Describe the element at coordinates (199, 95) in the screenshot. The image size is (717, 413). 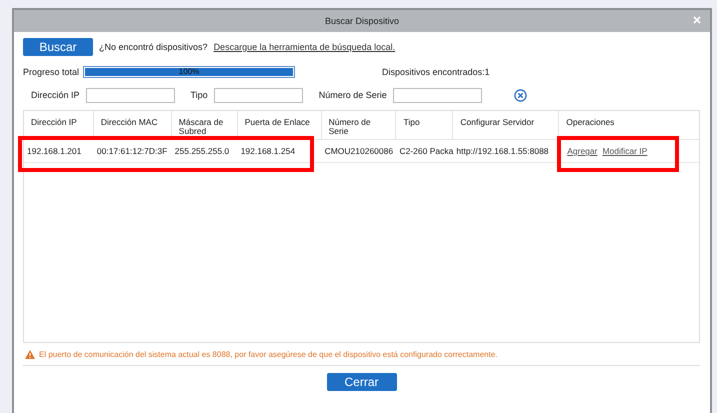
I see `filter-label: Tipo` at that location.